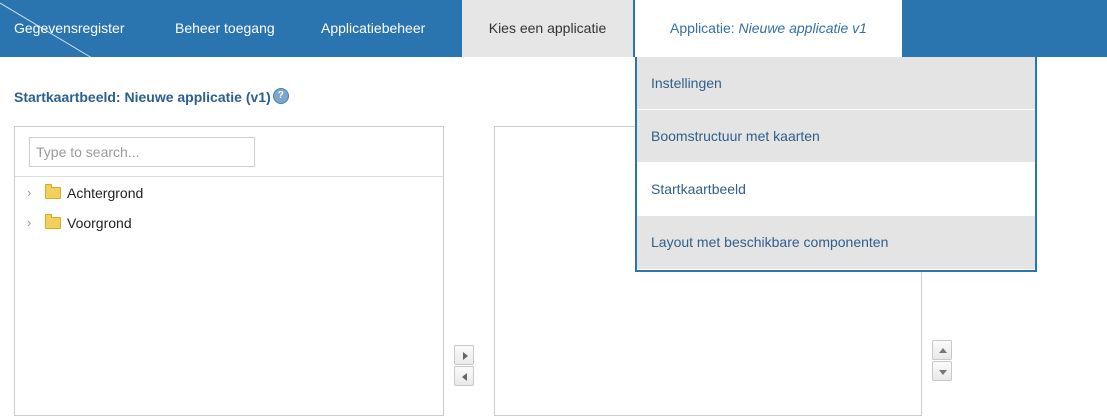 The height and width of the screenshot is (416, 1107). I want to click on active-application-name: Nieuwe applicatie v1, so click(802, 28).